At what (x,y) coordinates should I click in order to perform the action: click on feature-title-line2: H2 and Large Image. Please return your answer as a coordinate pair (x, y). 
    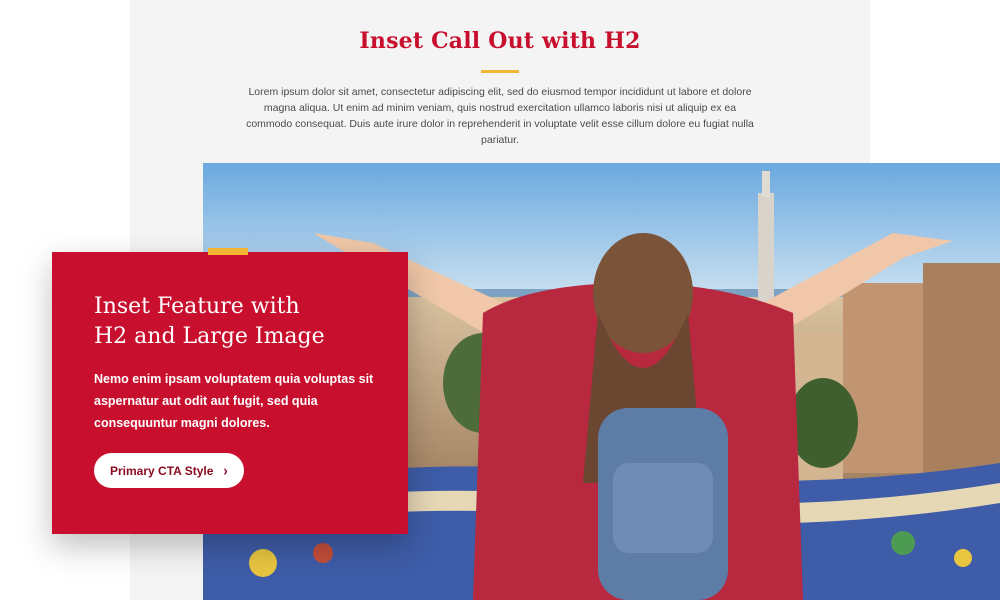
    Looking at the image, I should click on (209, 336).